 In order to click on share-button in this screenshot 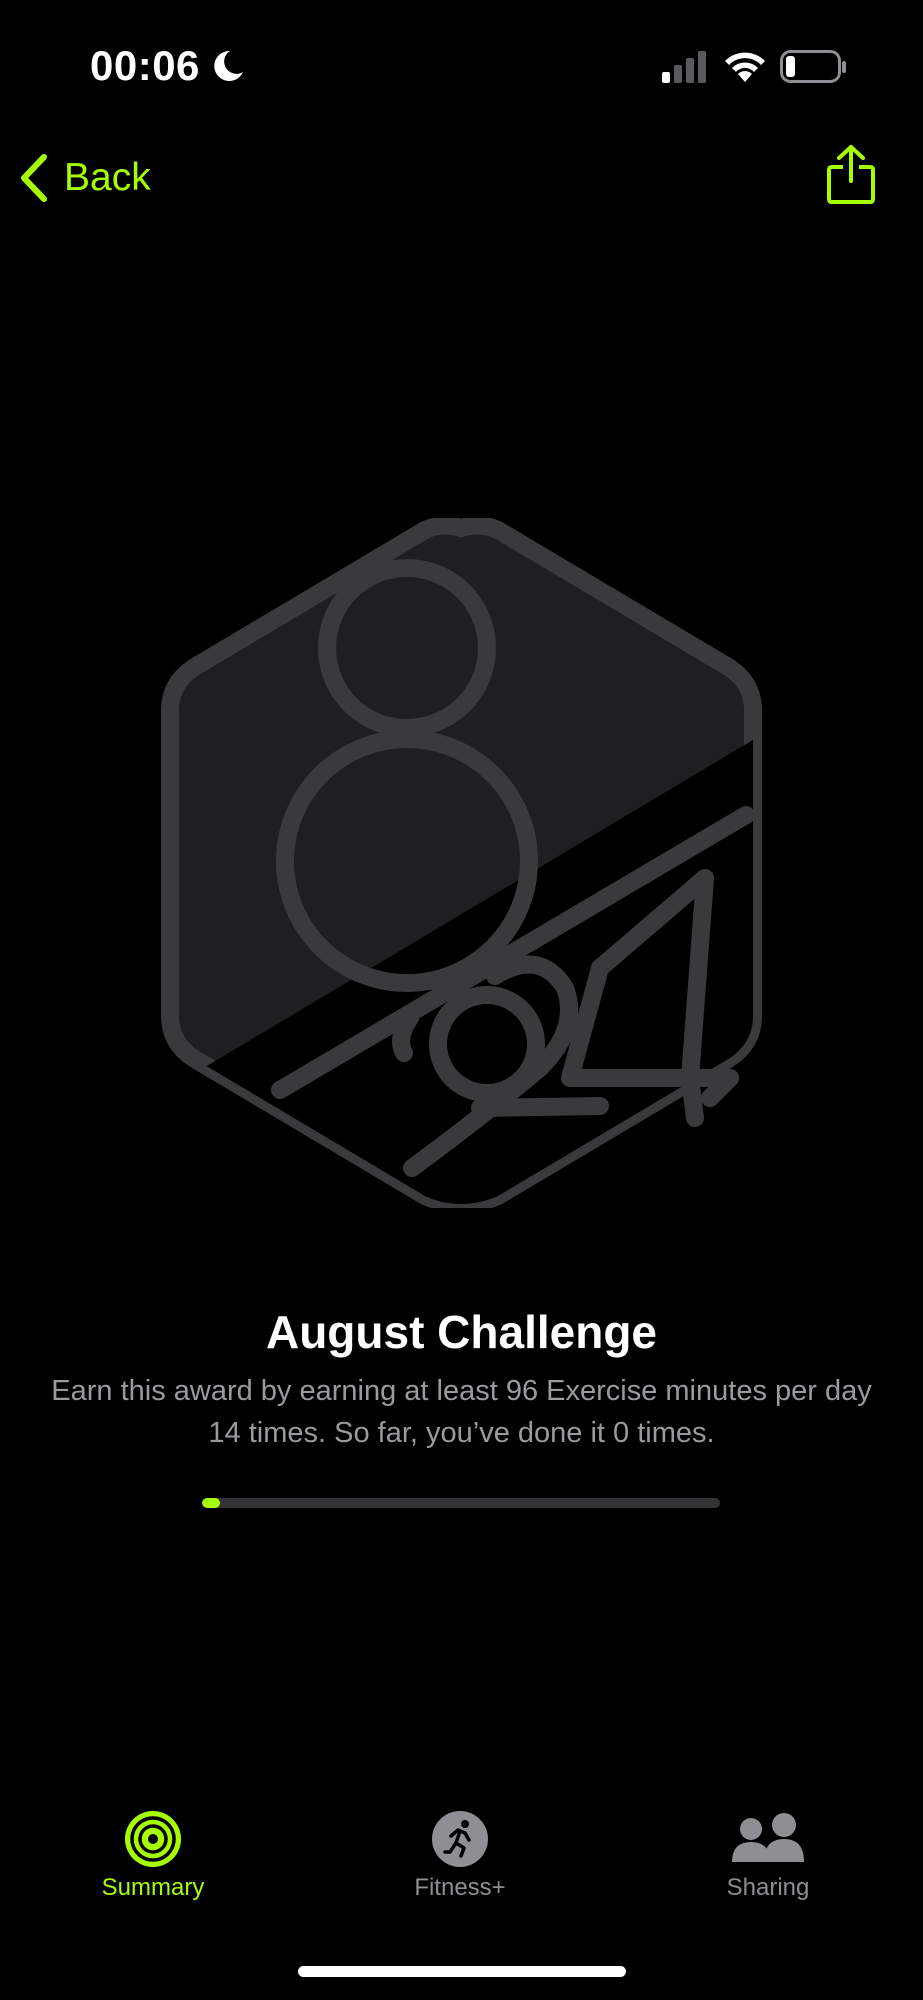, I will do `click(851, 176)`.